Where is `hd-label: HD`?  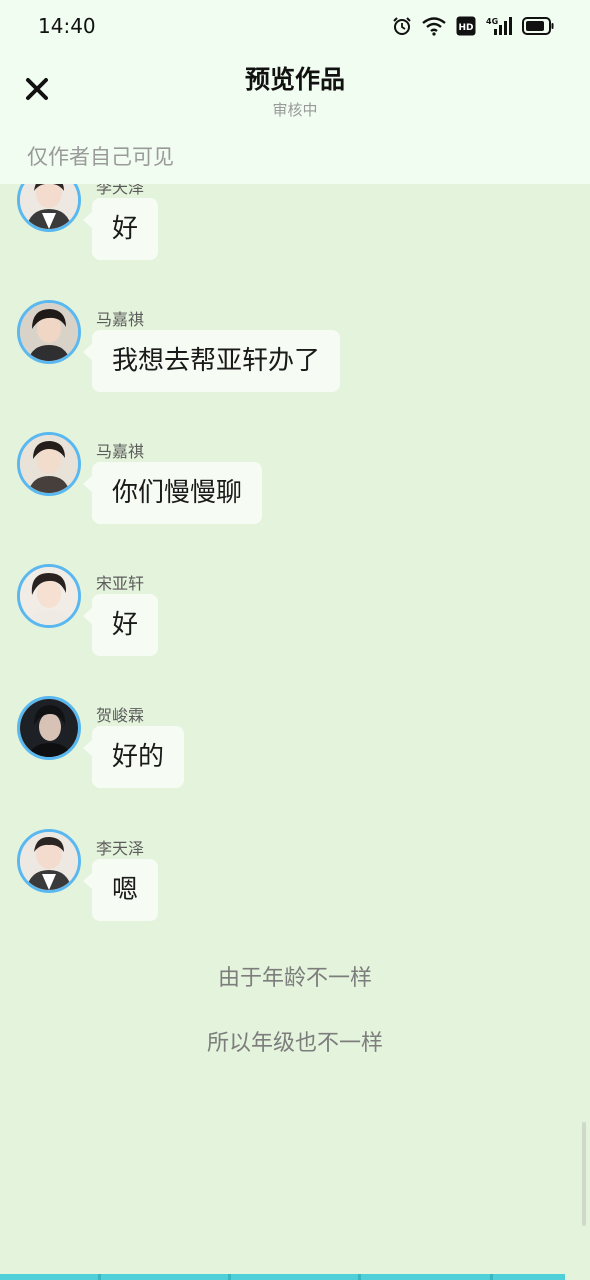 hd-label: HD is located at coordinates (465, 28).